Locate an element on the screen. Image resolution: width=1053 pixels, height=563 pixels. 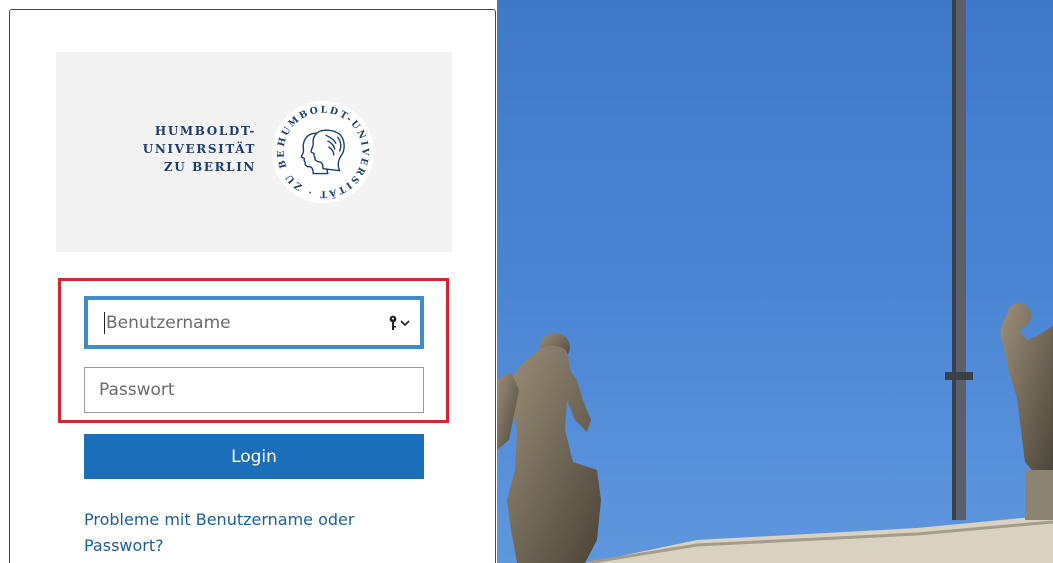
credentials-help-link: Probleme mit Benutzername oder Passwort? is located at coordinates (249, 533).